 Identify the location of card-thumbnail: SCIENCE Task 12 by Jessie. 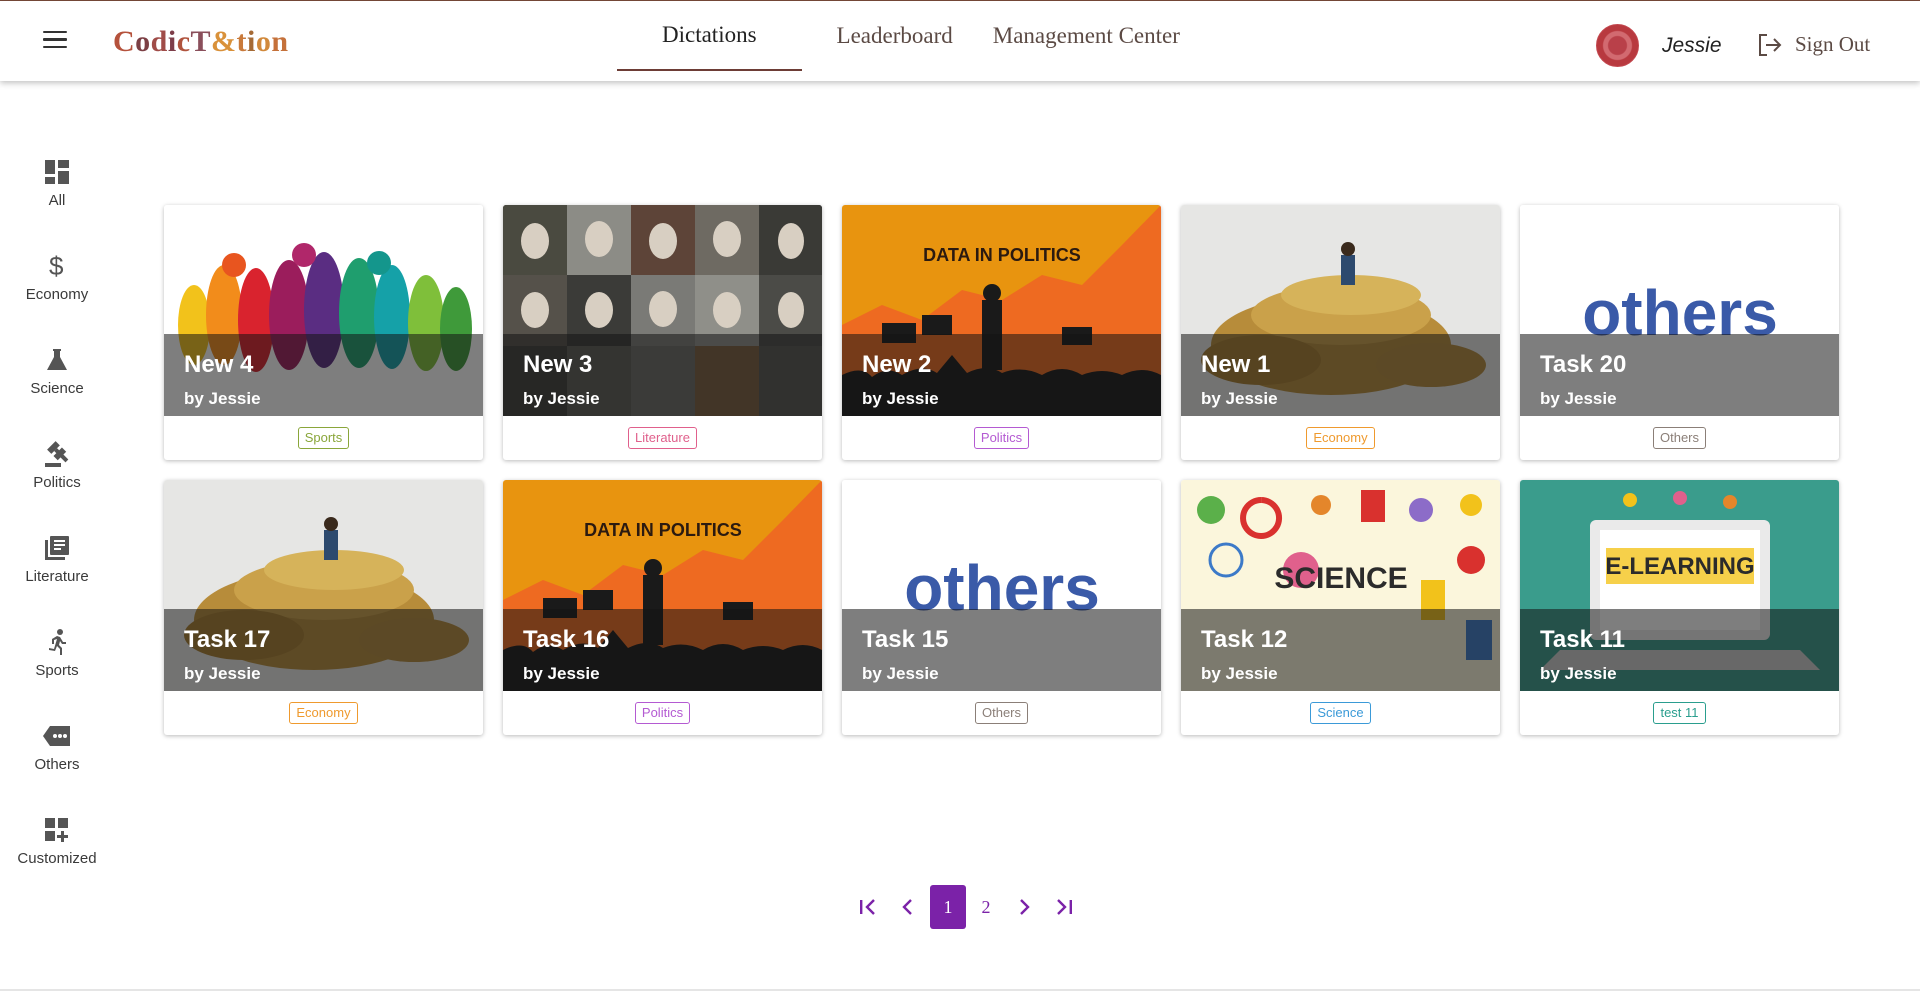
(1340, 585).